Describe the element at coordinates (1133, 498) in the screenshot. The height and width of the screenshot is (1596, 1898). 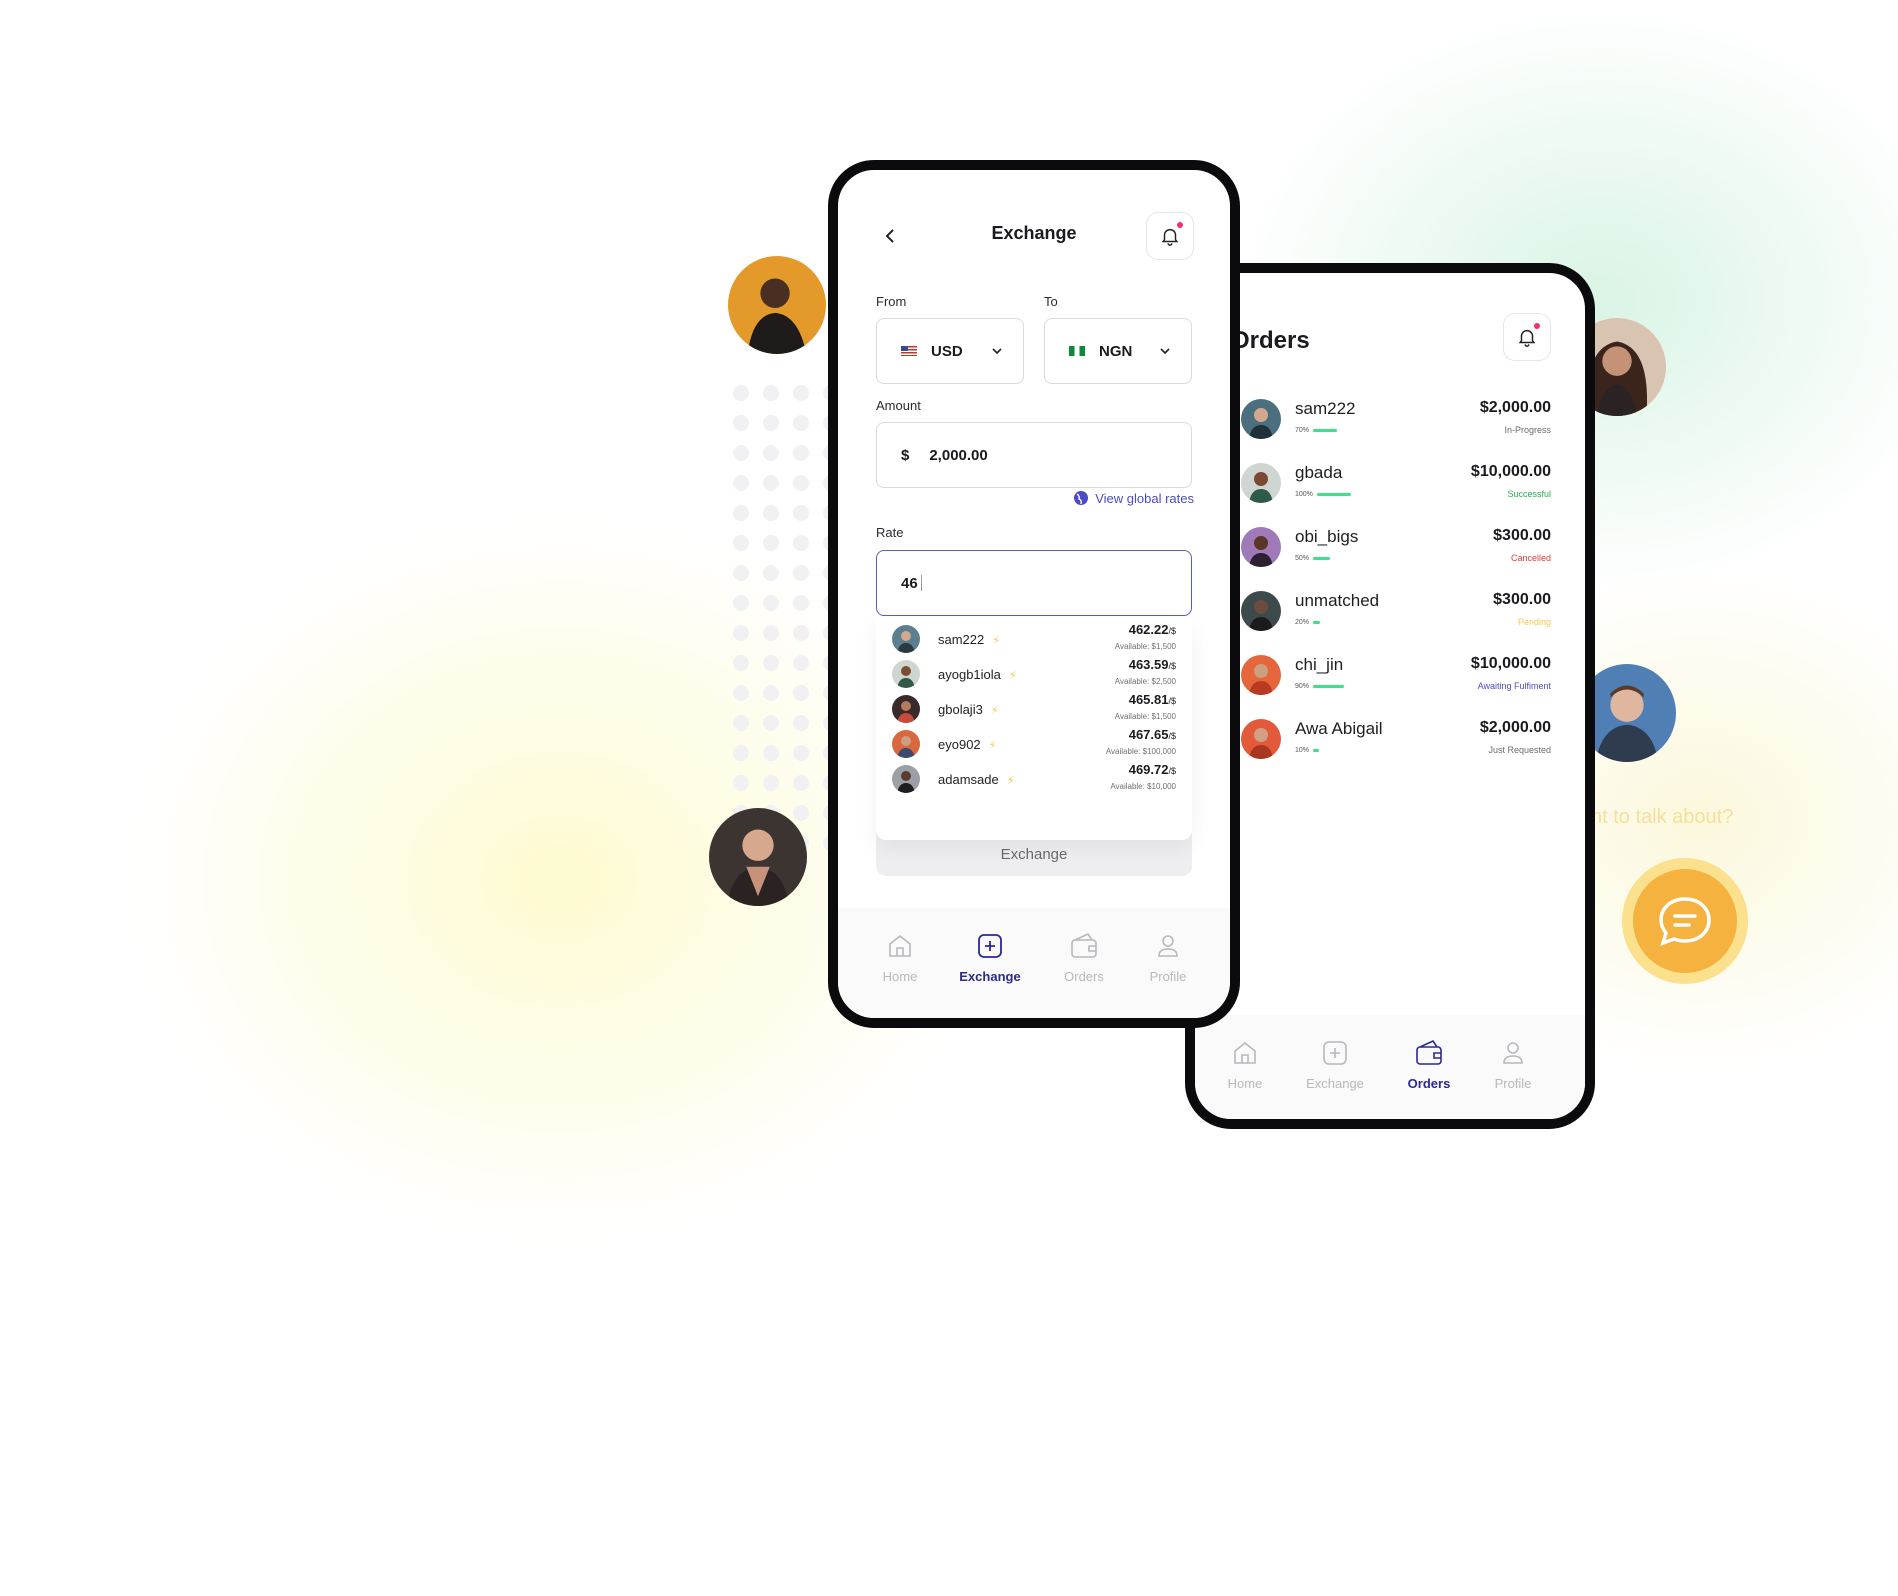
I see `view-global-rates-link: View global rates` at that location.